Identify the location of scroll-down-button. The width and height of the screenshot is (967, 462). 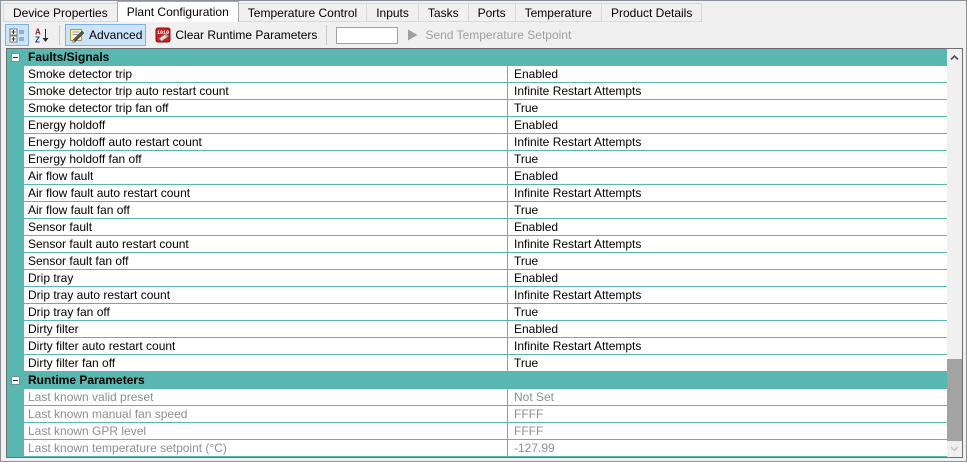
(954, 448).